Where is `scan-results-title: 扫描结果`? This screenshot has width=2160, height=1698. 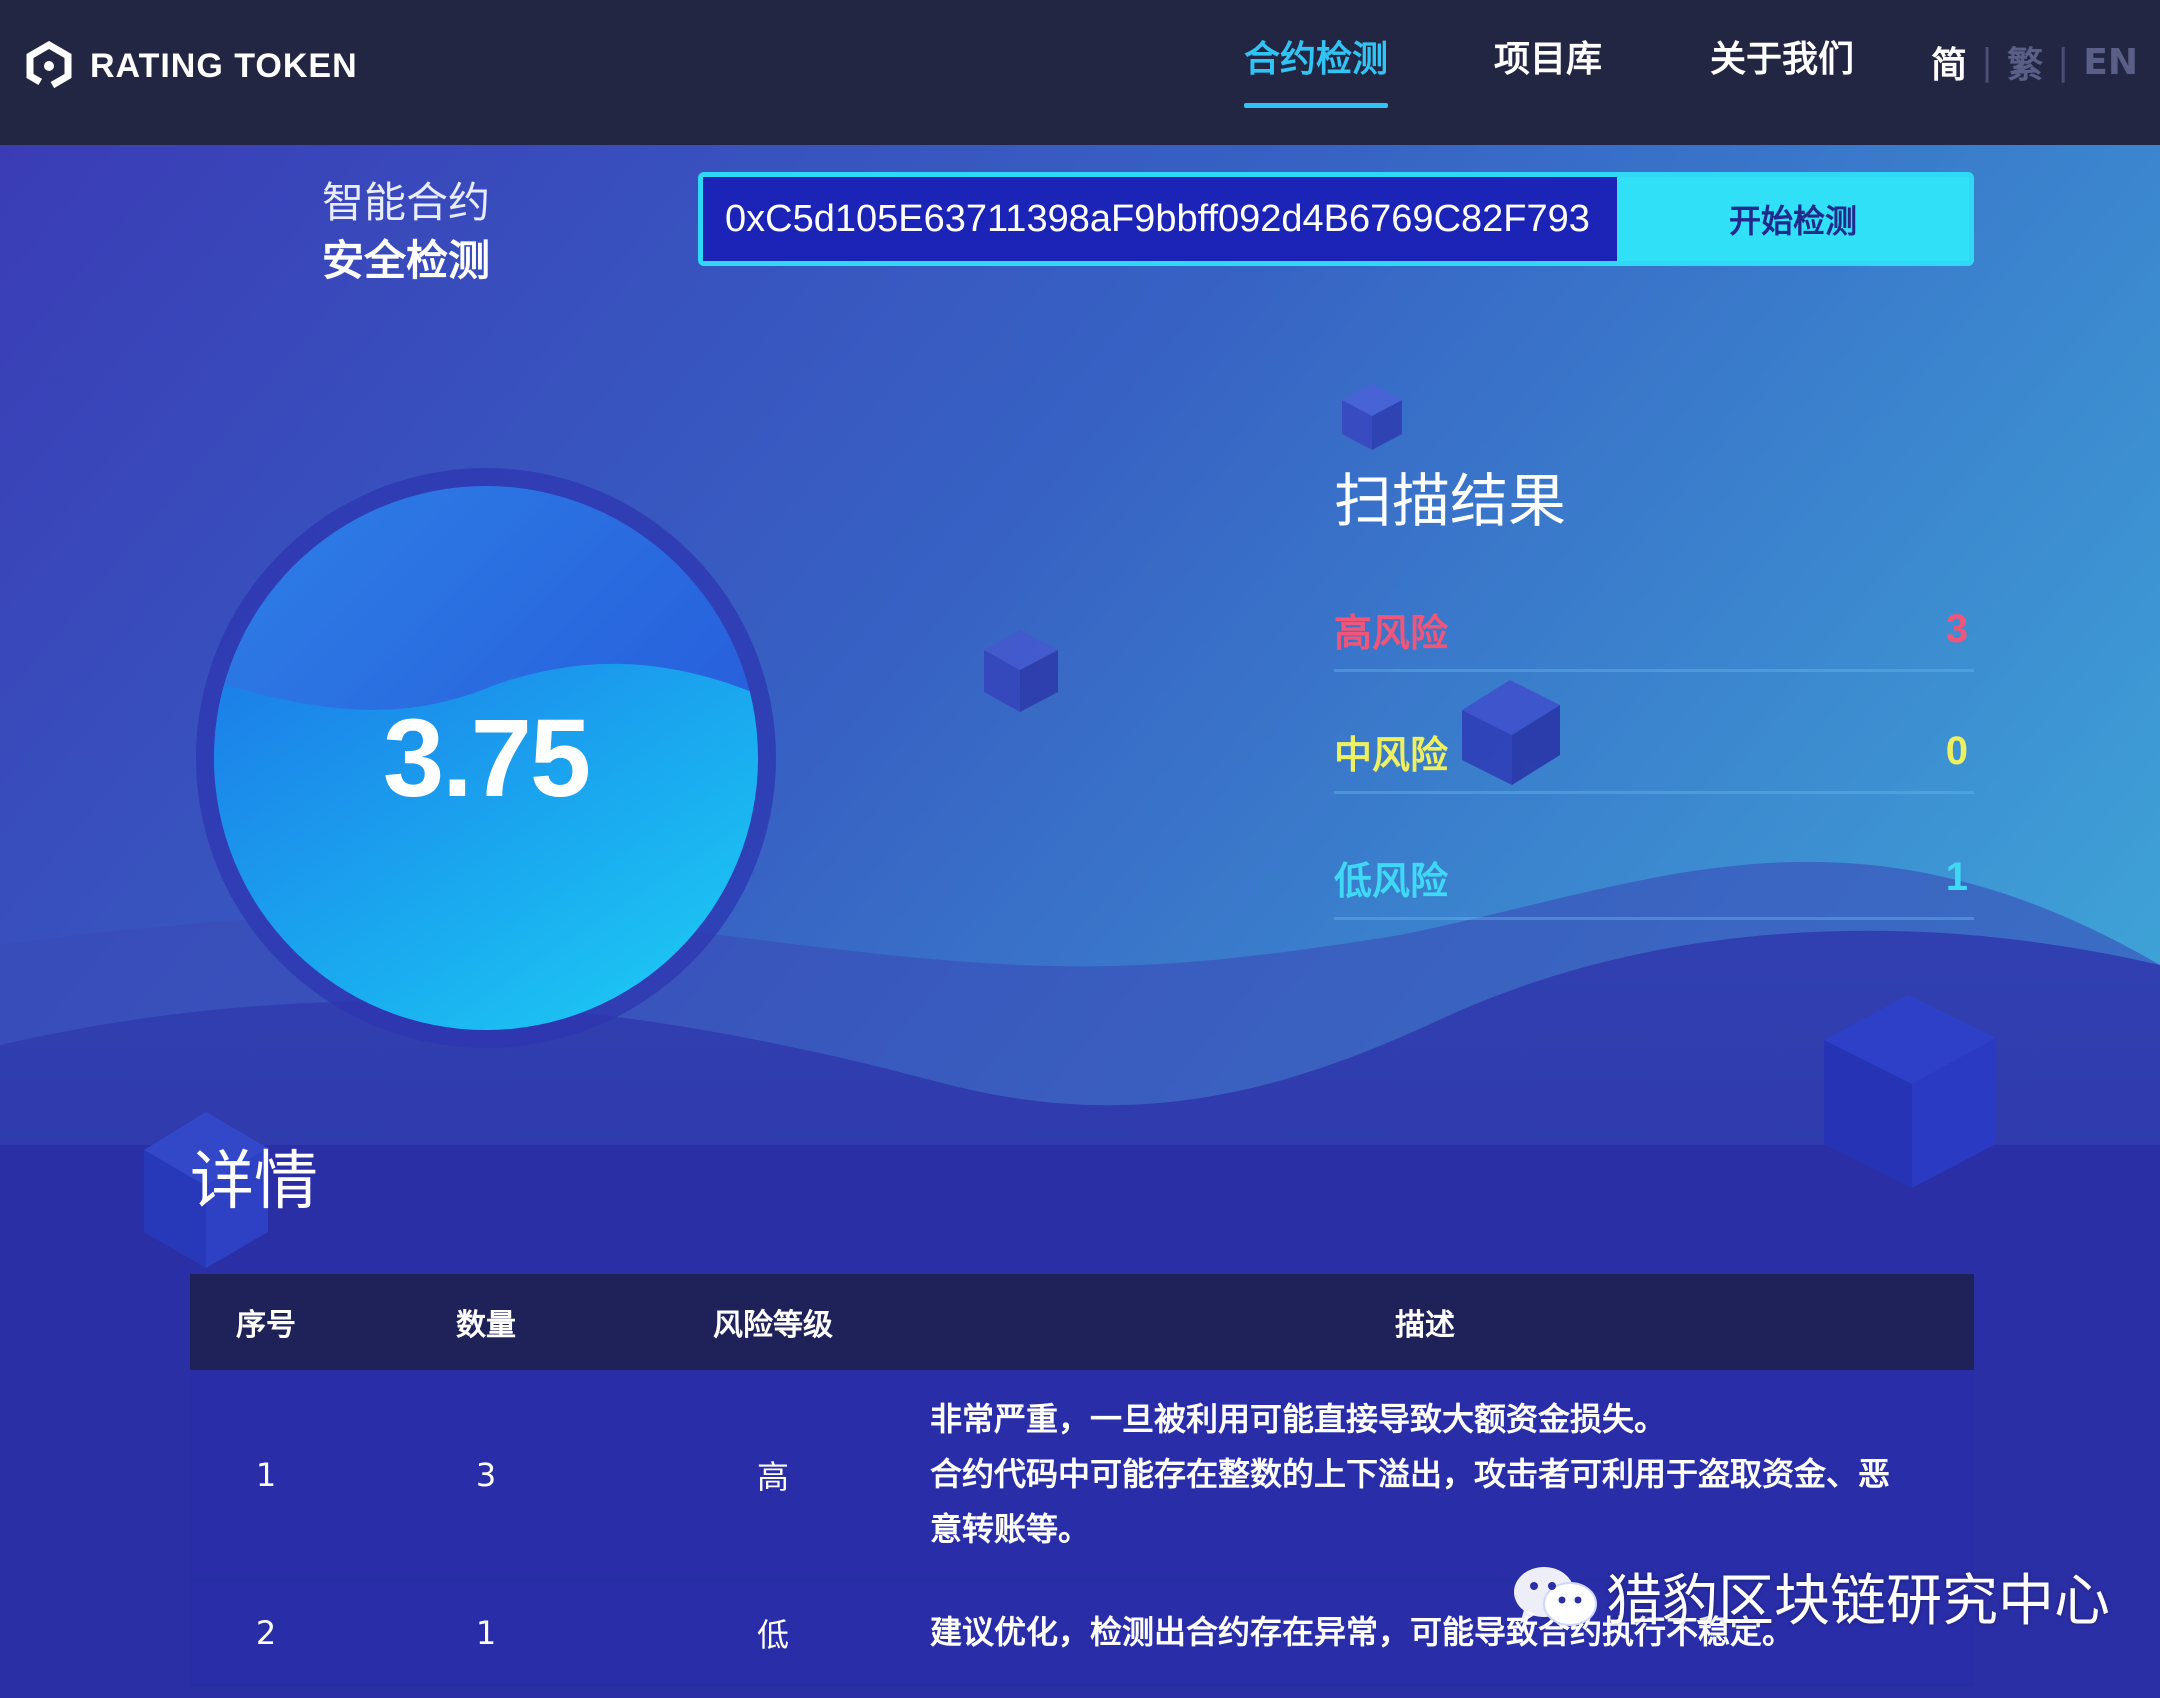
scan-results-title: 扫描结果 is located at coordinates (1450, 501).